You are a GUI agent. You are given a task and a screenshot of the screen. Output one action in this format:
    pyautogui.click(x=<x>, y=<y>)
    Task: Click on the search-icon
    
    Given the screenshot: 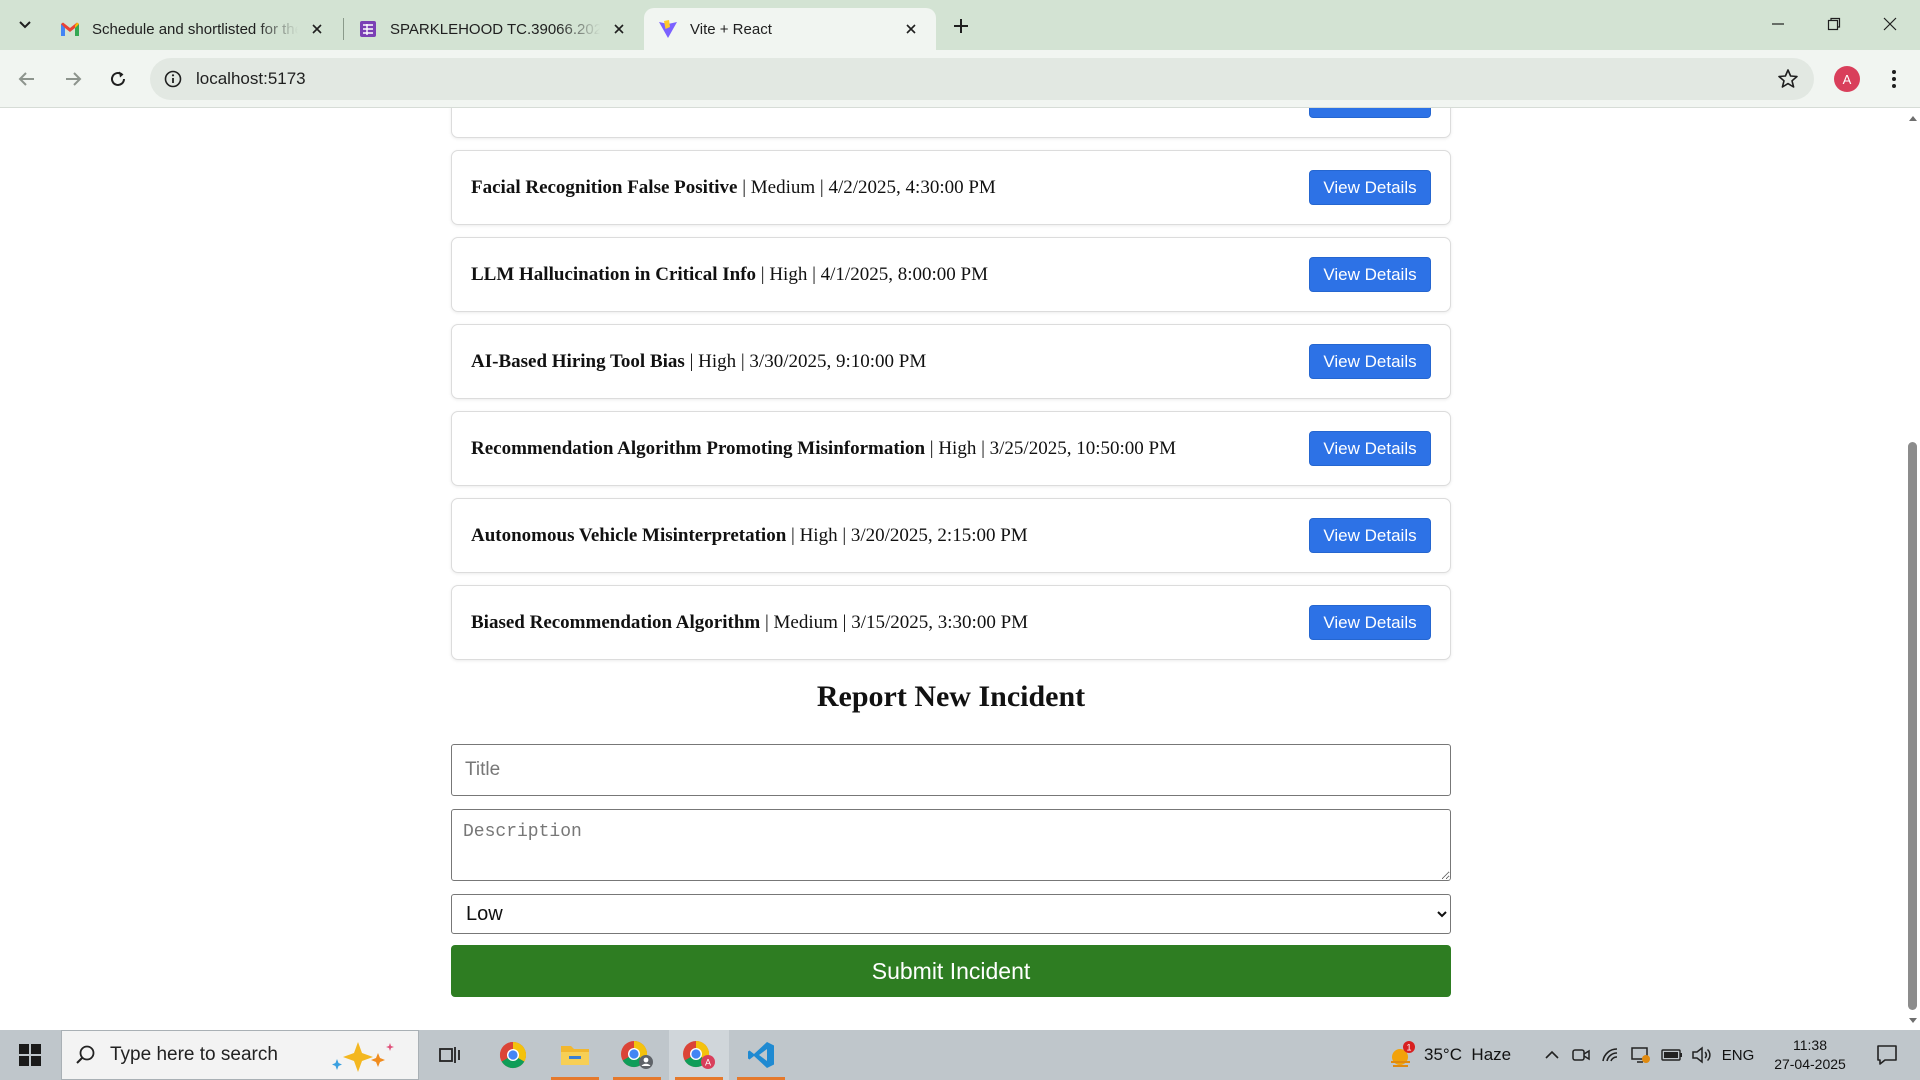 What is the action you would take?
    pyautogui.click(x=86, y=1055)
    